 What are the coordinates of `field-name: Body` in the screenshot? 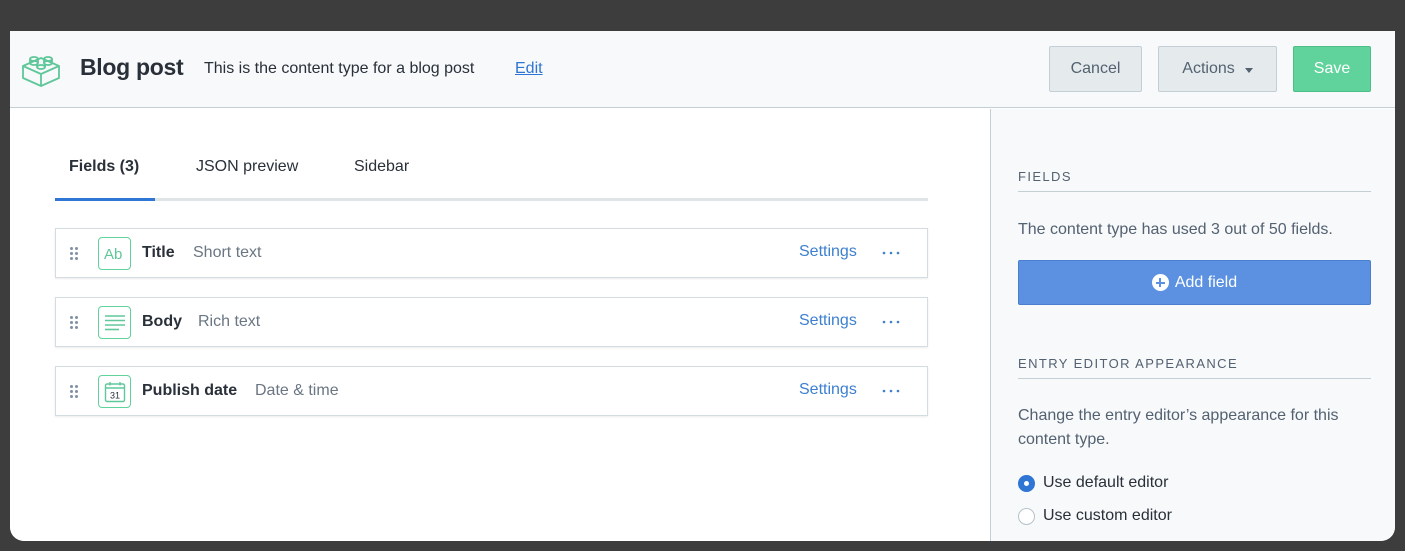 It's located at (162, 321).